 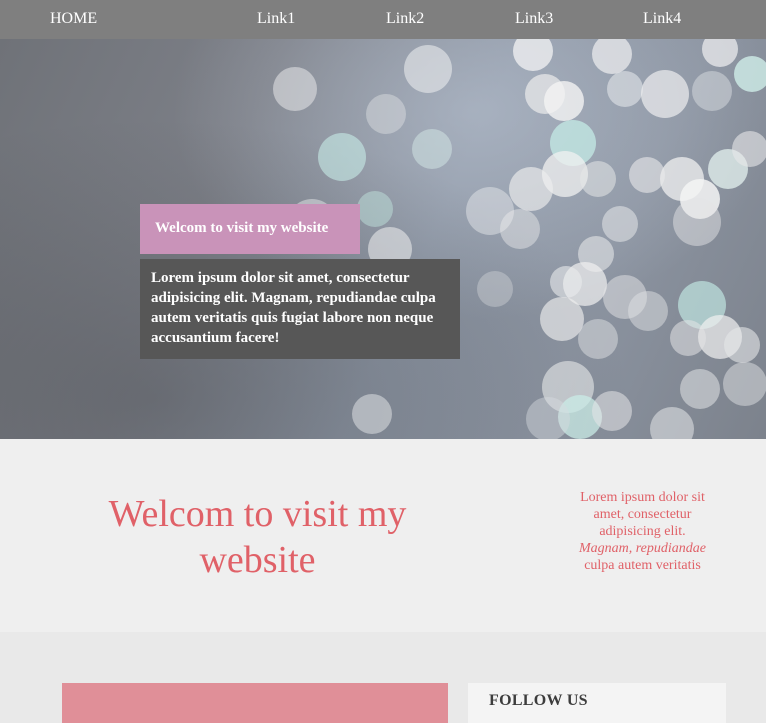 What do you see at coordinates (250, 229) in the screenshot?
I see `hero-tagline: Welcom to visit my website` at bounding box center [250, 229].